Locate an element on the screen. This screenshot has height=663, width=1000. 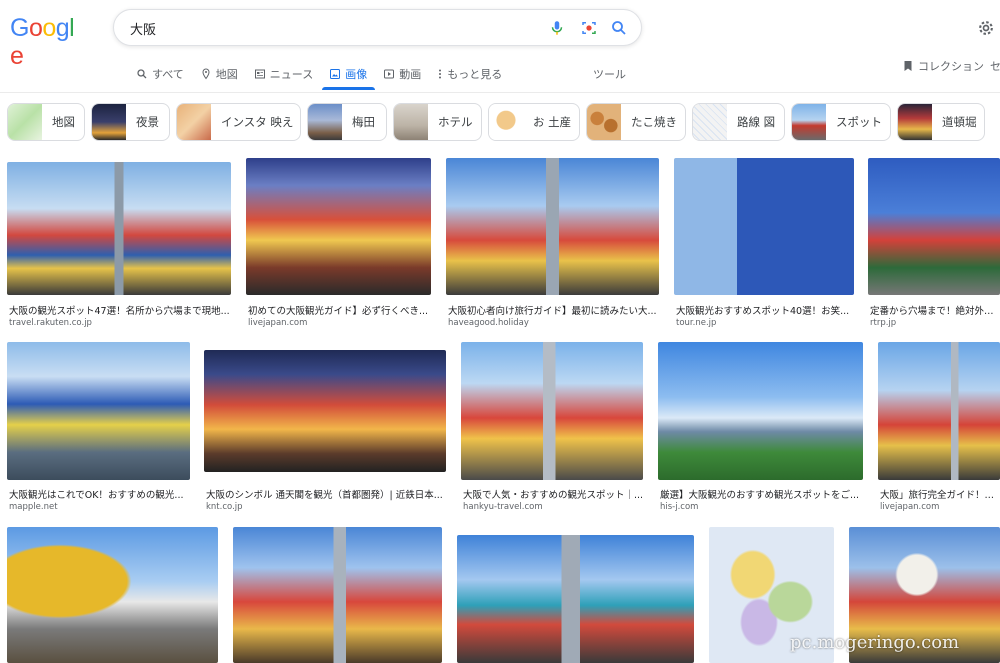
chip-label: 梅田 is located at coordinates (363, 122).